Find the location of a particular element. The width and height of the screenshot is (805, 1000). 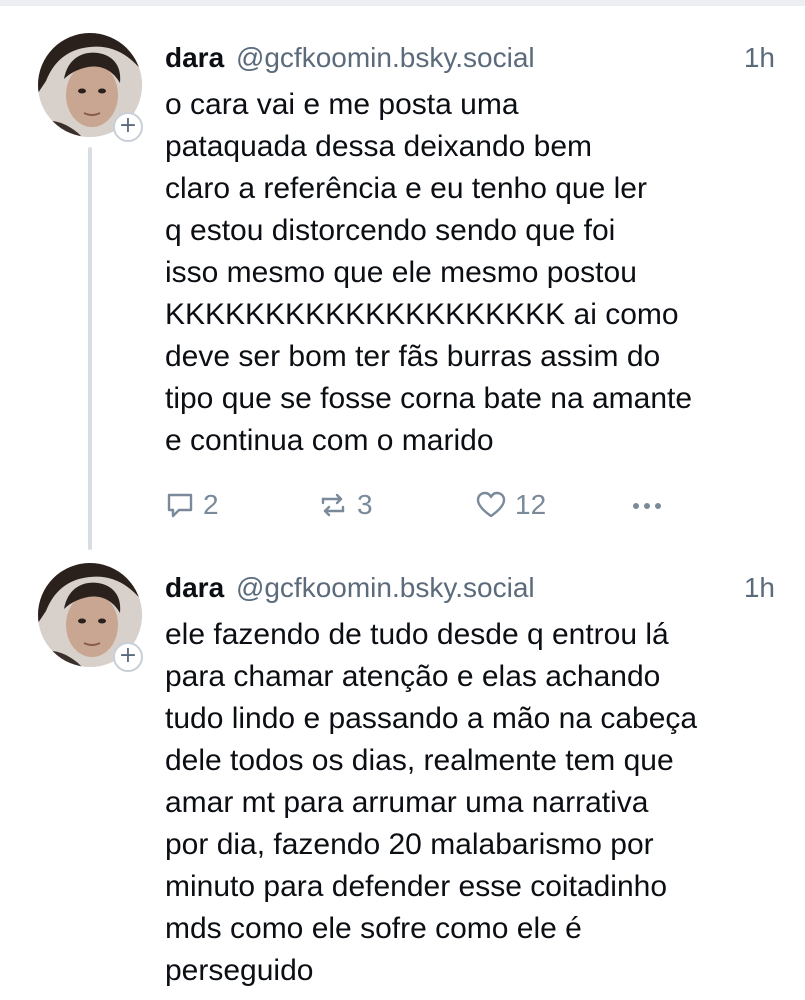

repost-button: 3 is located at coordinates (345, 505).